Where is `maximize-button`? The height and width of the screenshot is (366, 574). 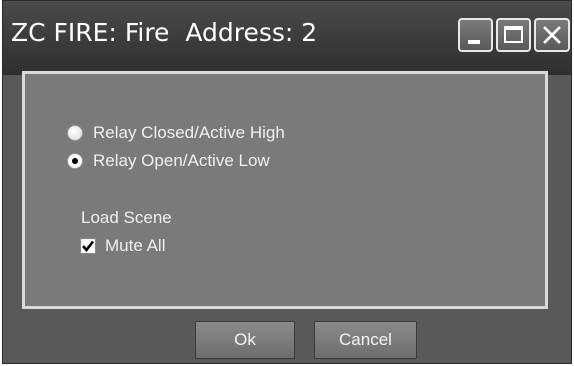
maximize-button is located at coordinates (513, 35).